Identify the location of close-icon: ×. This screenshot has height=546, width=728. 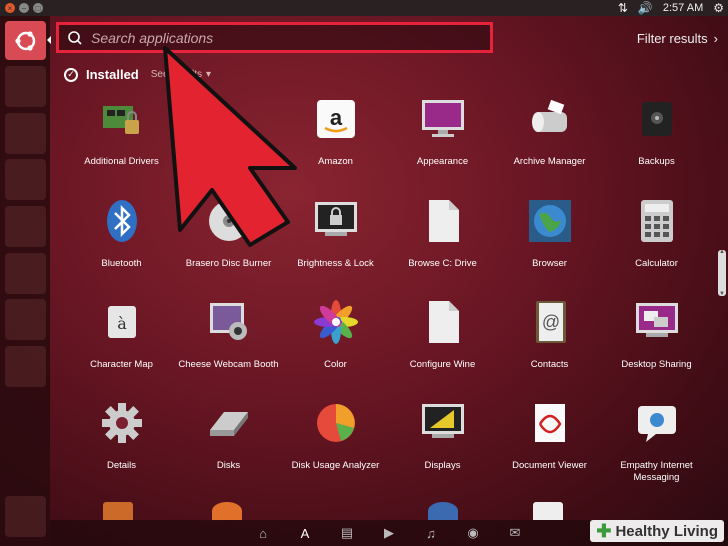
(10, 8).